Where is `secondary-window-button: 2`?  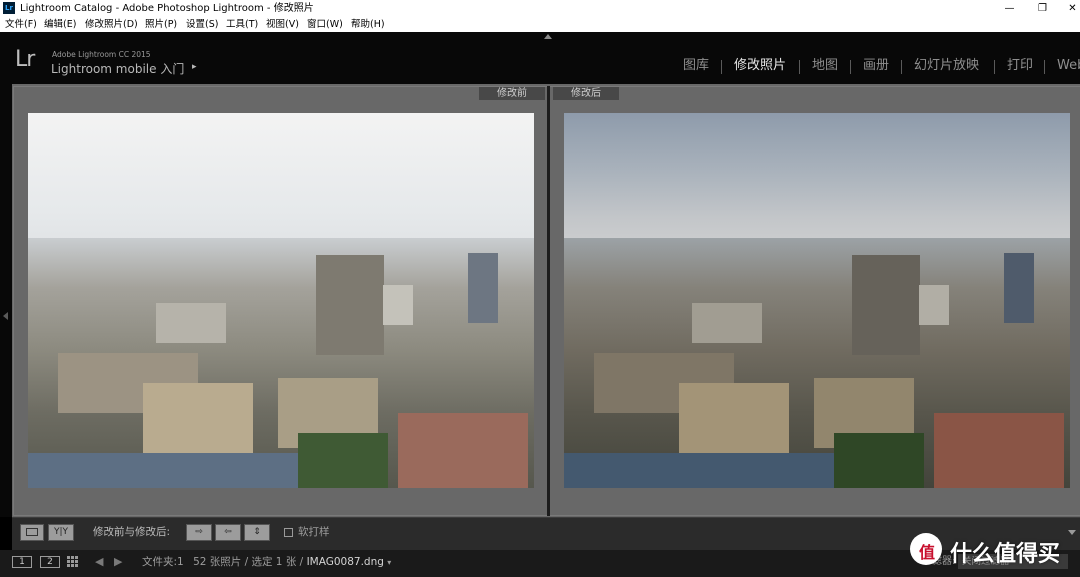 secondary-window-button: 2 is located at coordinates (50, 562).